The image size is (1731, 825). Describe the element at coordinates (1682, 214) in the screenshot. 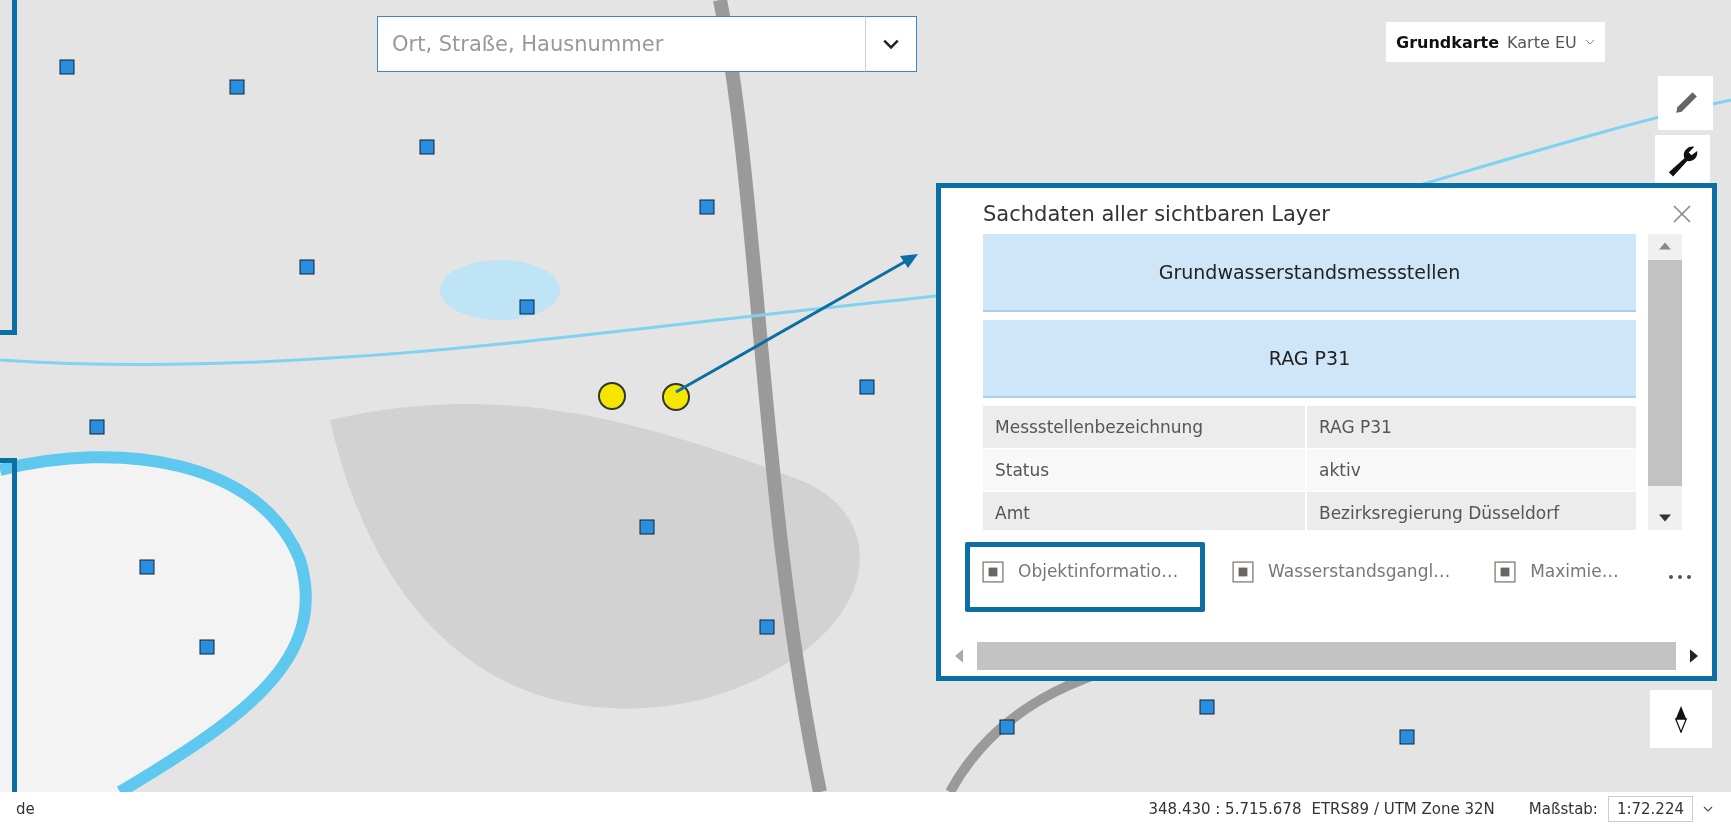

I see `close-icon` at that location.